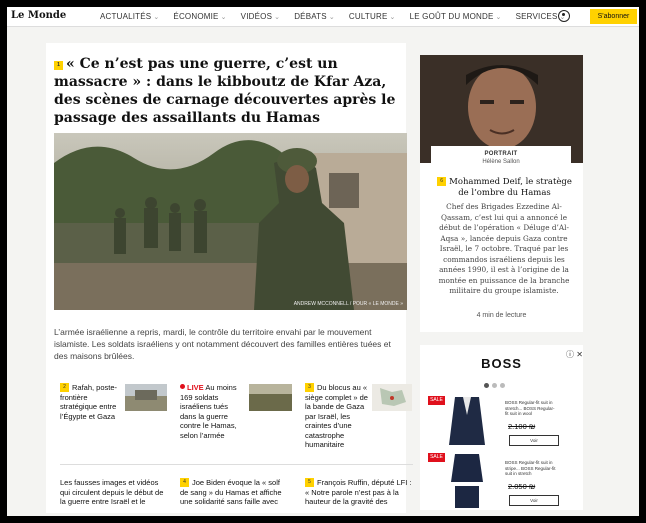 This screenshot has width=646, height=523. What do you see at coordinates (501, 363) in the screenshot?
I see `ad-brand-logo: BOSS` at bounding box center [501, 363].